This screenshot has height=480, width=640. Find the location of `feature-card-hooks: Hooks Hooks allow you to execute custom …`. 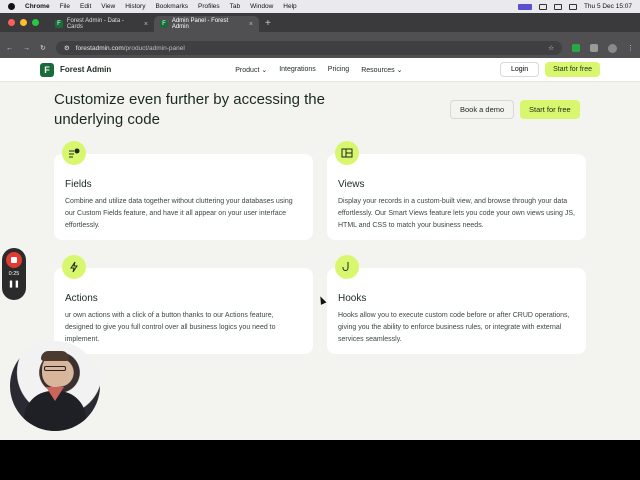

feature-card-hooks: Hooks Hooks allow you to execute custom … is located at coordinates (456, 304).